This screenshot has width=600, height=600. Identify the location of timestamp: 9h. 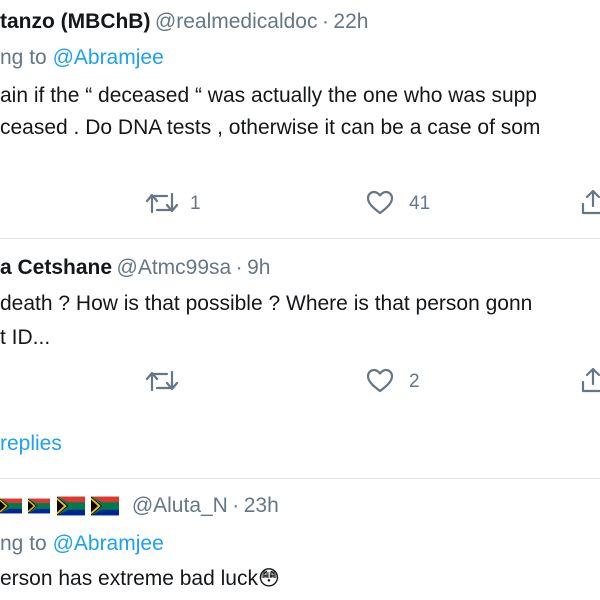
(258, 267).